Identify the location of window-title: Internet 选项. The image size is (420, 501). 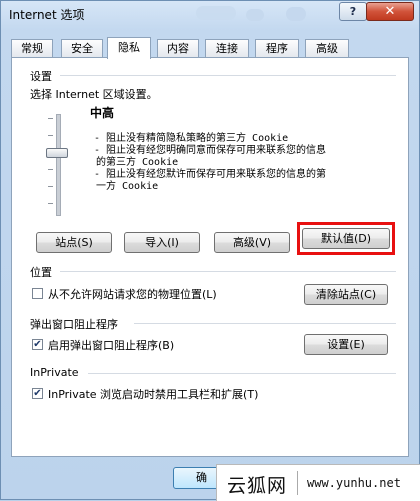
(47, 15).